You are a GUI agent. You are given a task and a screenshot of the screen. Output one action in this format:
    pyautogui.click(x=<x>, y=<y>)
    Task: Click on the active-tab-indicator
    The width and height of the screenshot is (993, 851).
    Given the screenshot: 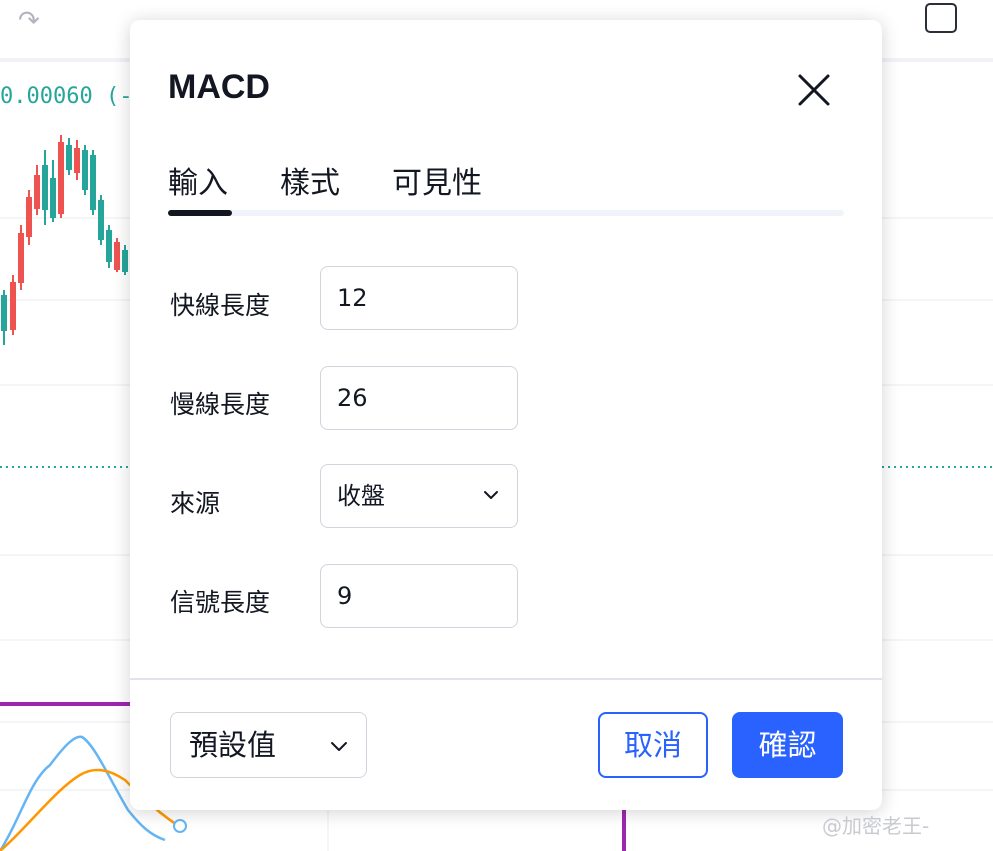 What is the action you would take?
    pyautogui.click(x=200, y=213)
    